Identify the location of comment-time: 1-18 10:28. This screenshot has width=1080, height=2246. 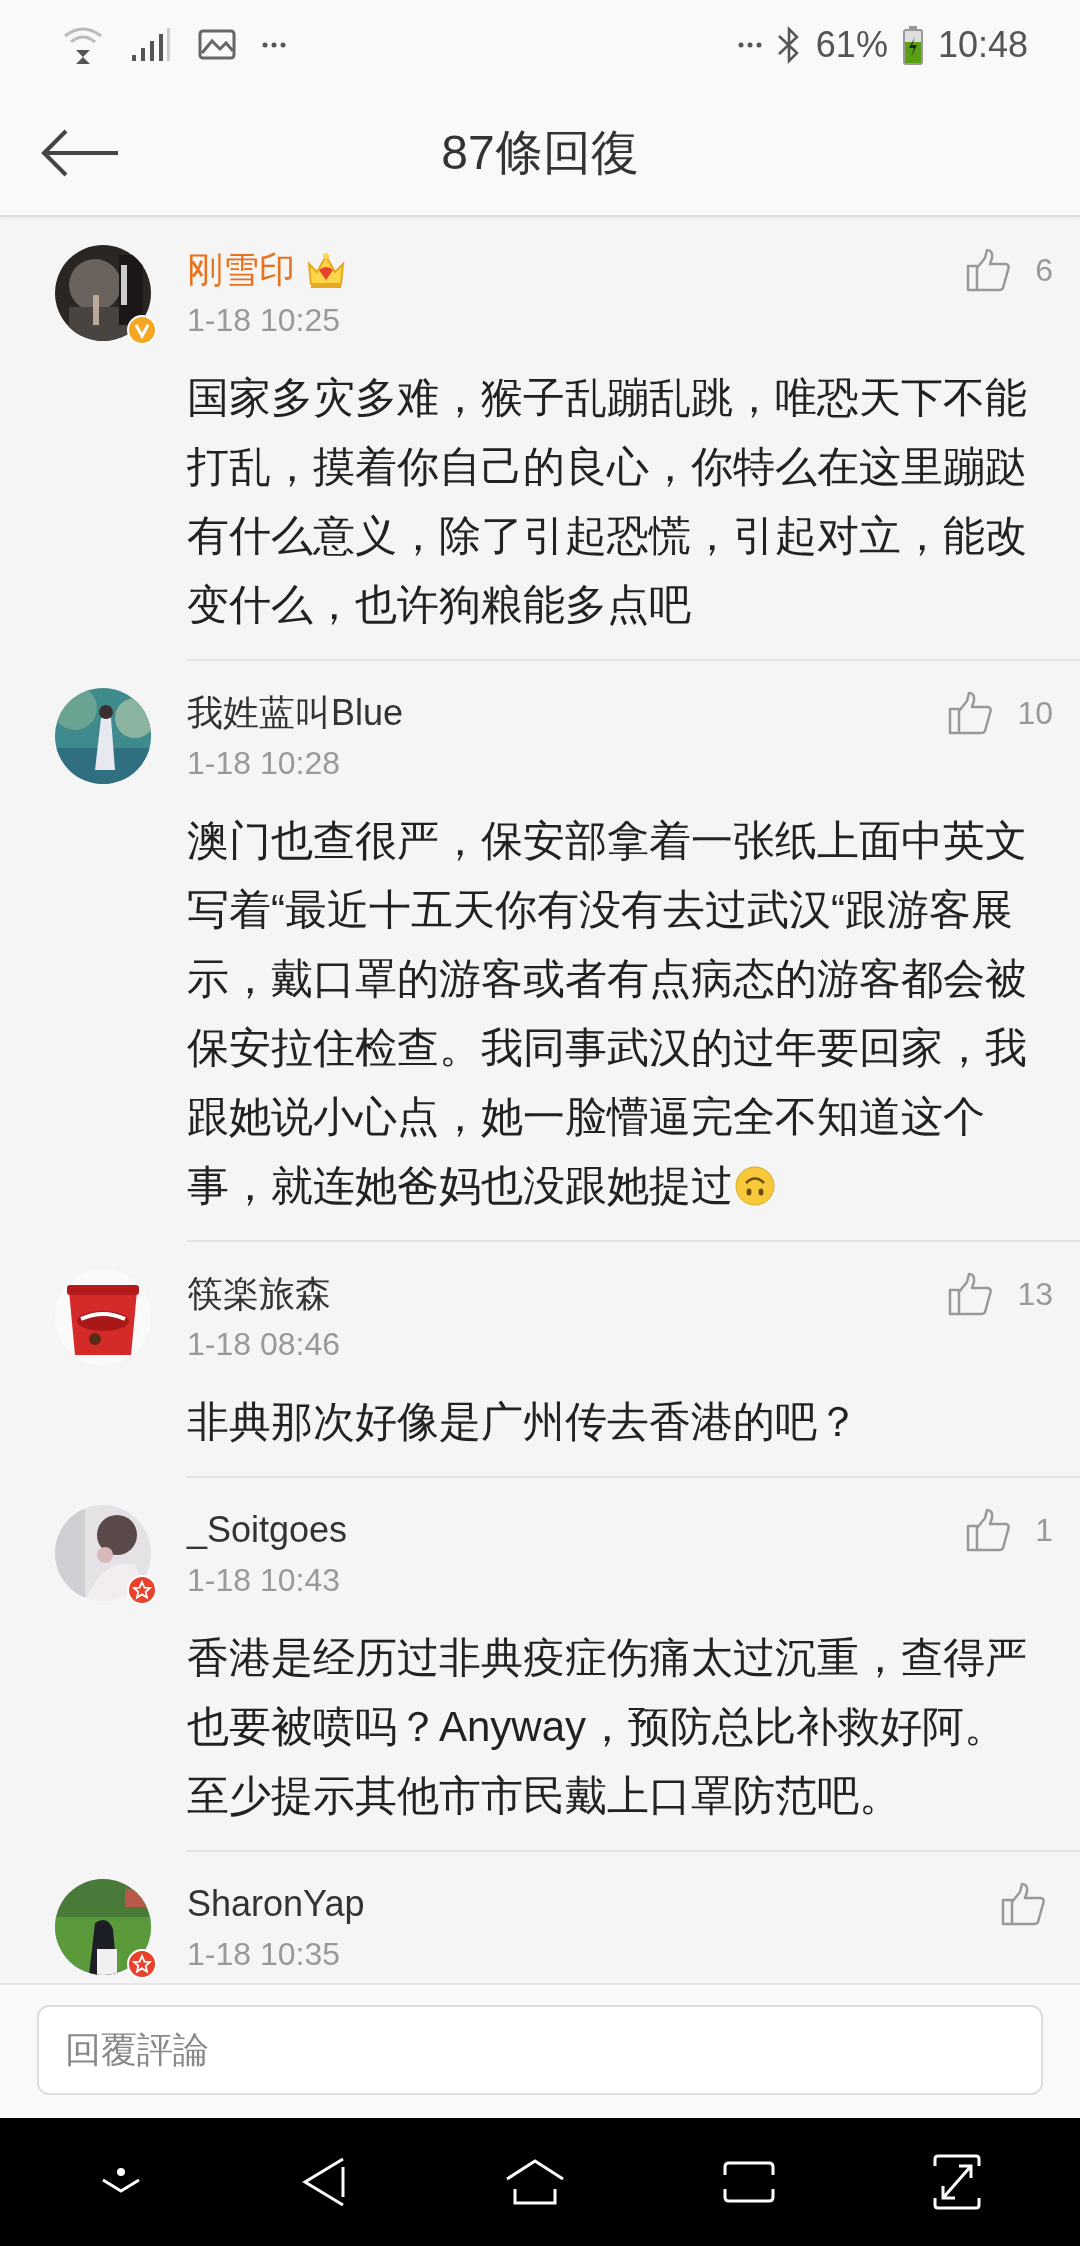
(264, 763).